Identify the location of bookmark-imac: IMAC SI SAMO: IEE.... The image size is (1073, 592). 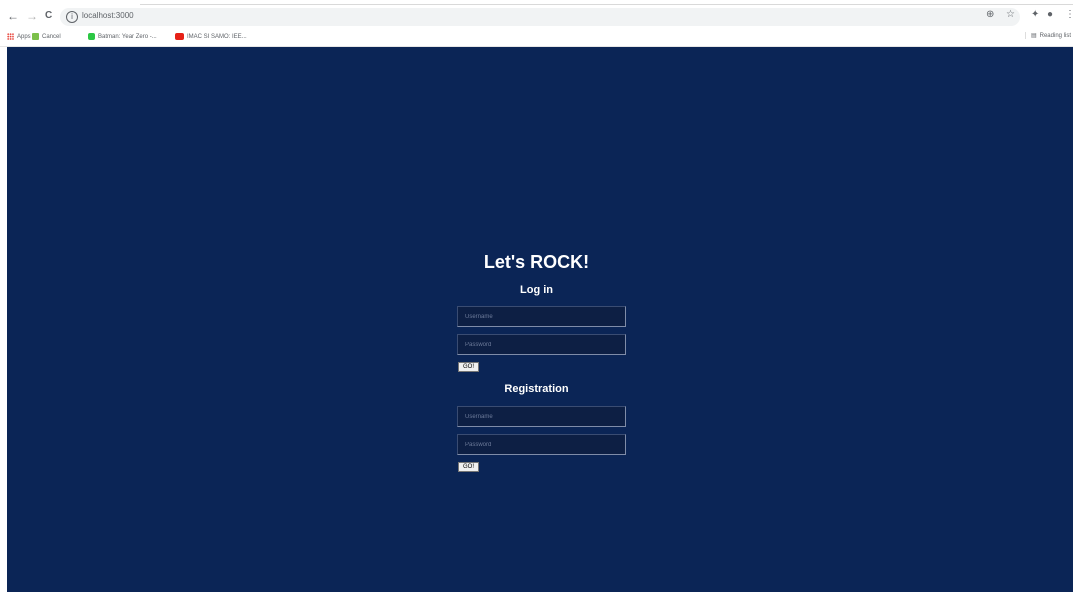
(211, 36).